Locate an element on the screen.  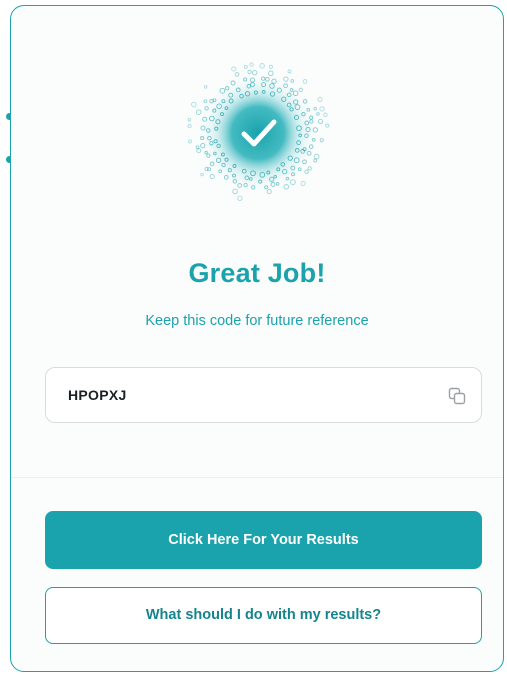
copy-icon is located at coordinates (457, 396).